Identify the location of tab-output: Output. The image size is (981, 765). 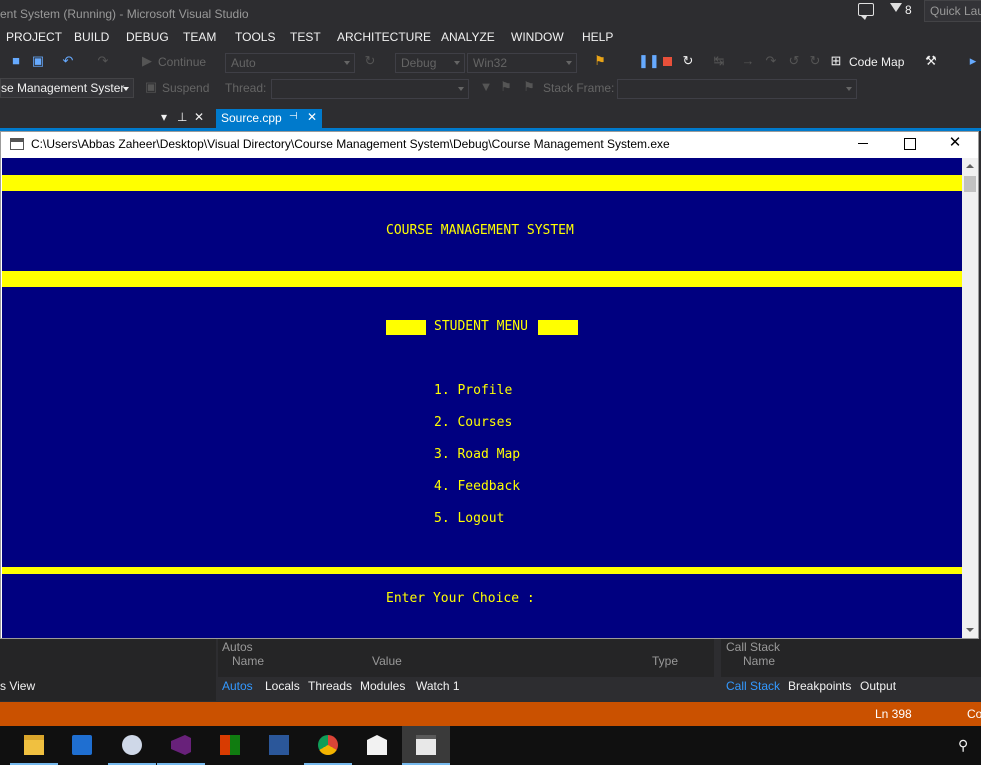
(878, 686).